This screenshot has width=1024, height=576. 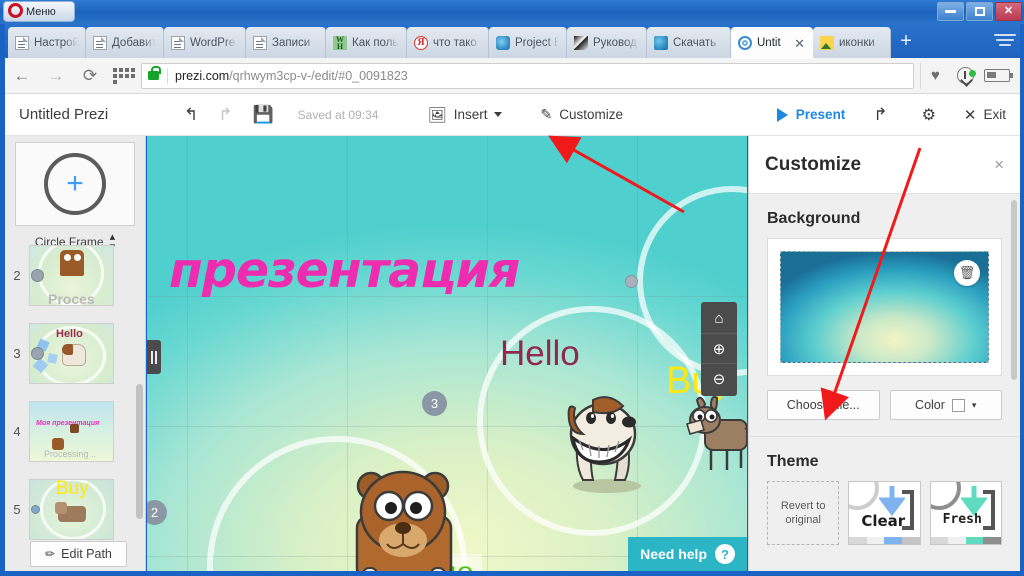 I want to click on opera-menu-button: Меню, so click(x=39, y=11).